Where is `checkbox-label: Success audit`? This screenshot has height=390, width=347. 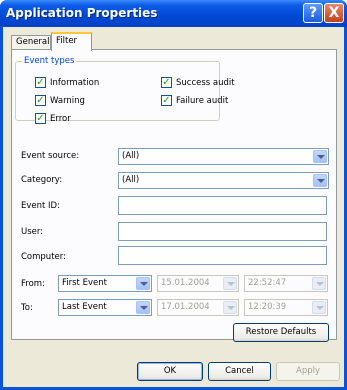 checkbox-label: Success audit is located at coordinates (205, 82).